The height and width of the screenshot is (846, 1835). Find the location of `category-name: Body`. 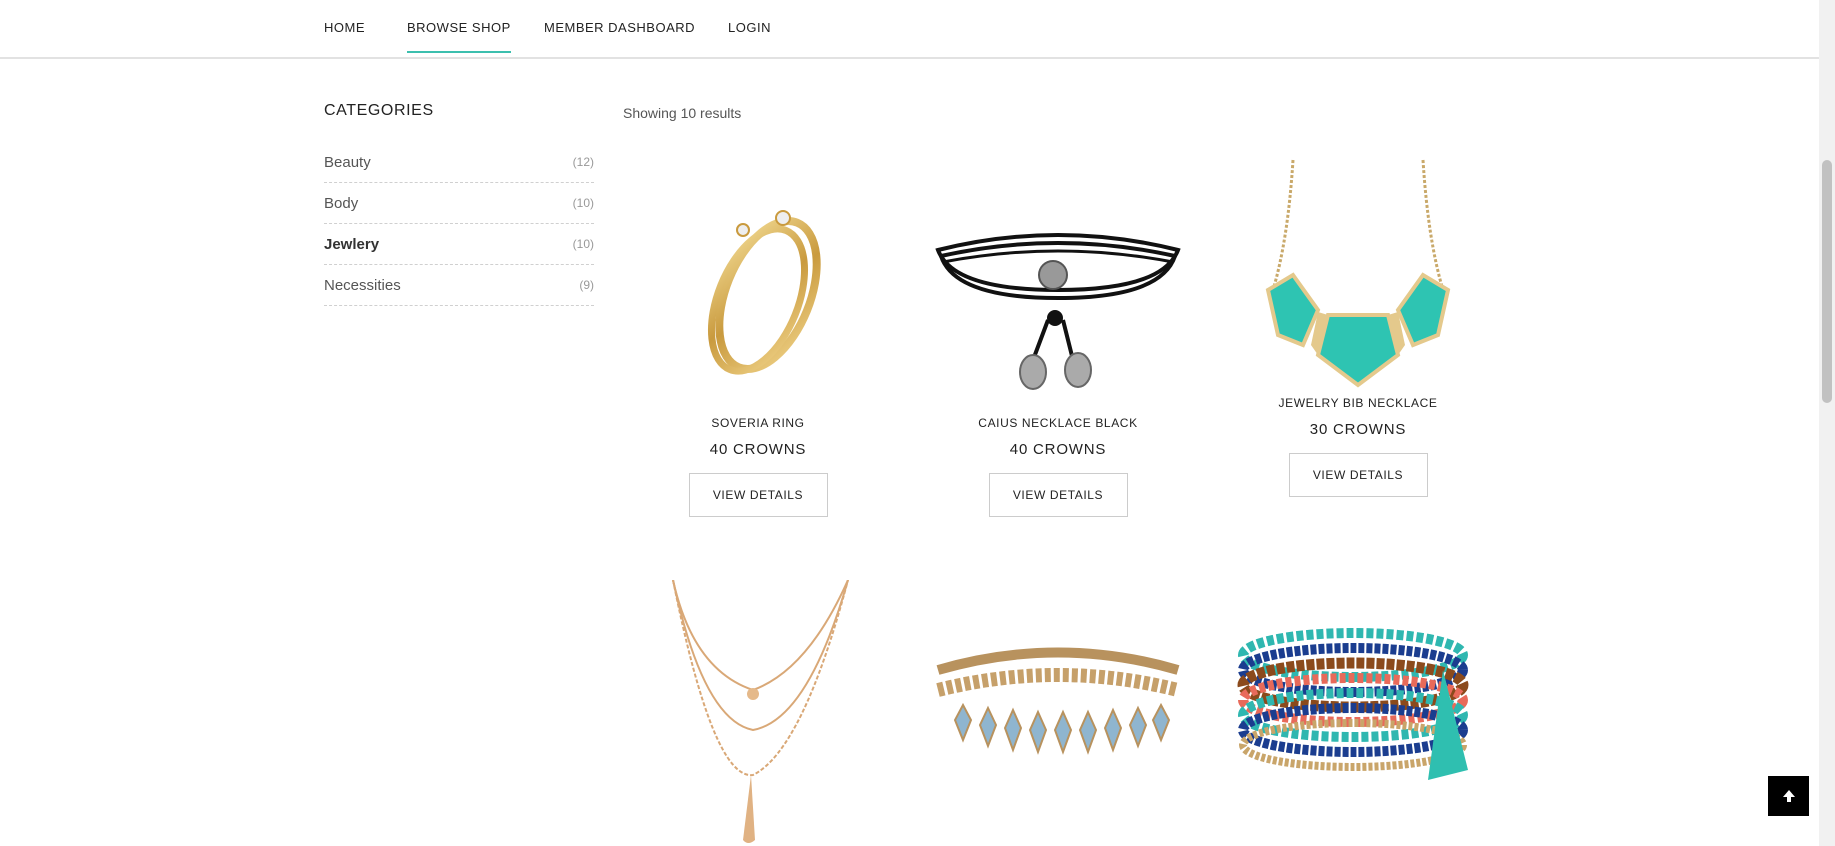

category-name: Body is located at coordinates (341, 203).